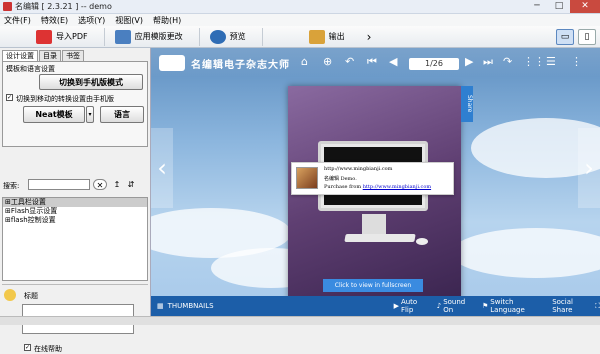  Describe the element at coordinates (485, 306) in the screenshot. I see `language-icon: ⚑` at that location.